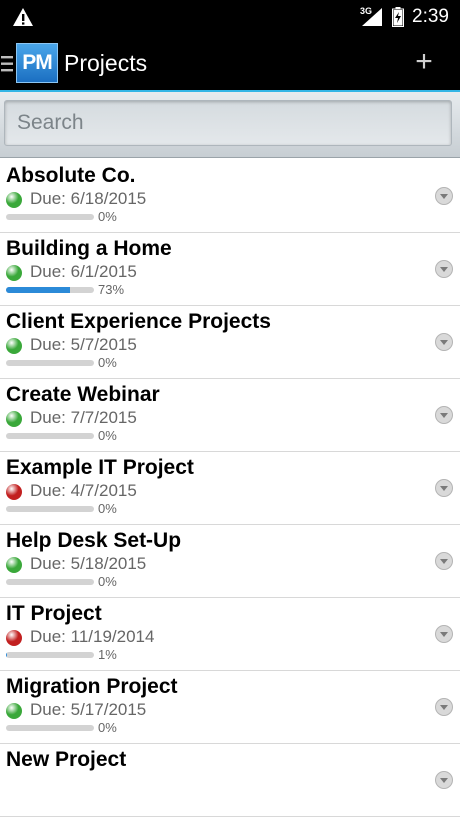  I want to click on progress-percent: 1%, so click(107, 654).